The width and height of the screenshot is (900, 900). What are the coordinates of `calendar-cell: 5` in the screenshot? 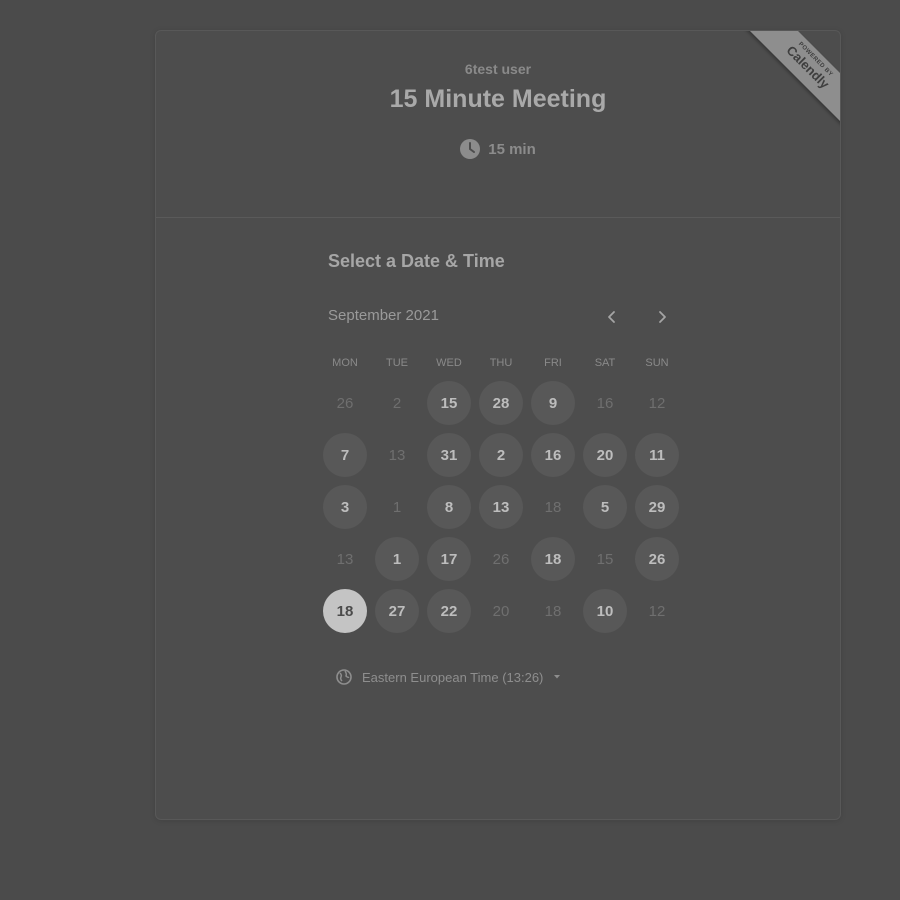 It's located at (605, 507).